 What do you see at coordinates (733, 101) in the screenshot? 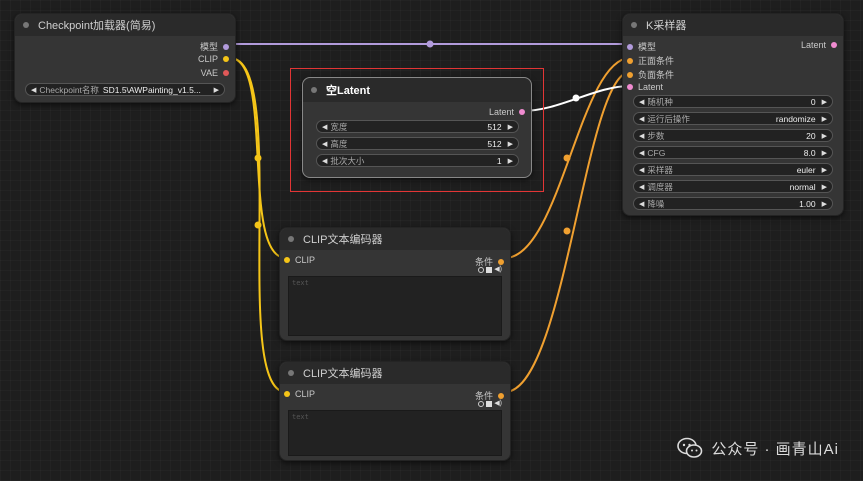
I see `seed-widget: ◀ 随机种 0 ▶` at bounding box center [733, 101].